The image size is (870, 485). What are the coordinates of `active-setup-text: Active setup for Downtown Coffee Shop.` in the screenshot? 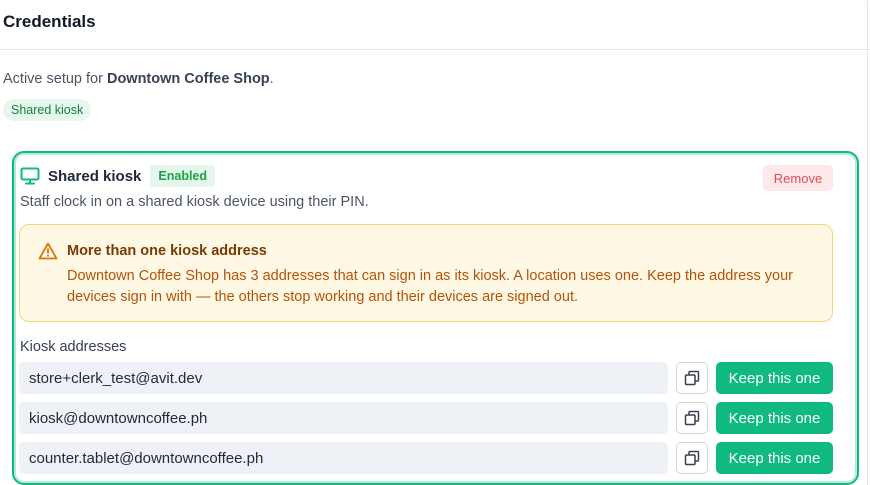 It's located at (138, 79).